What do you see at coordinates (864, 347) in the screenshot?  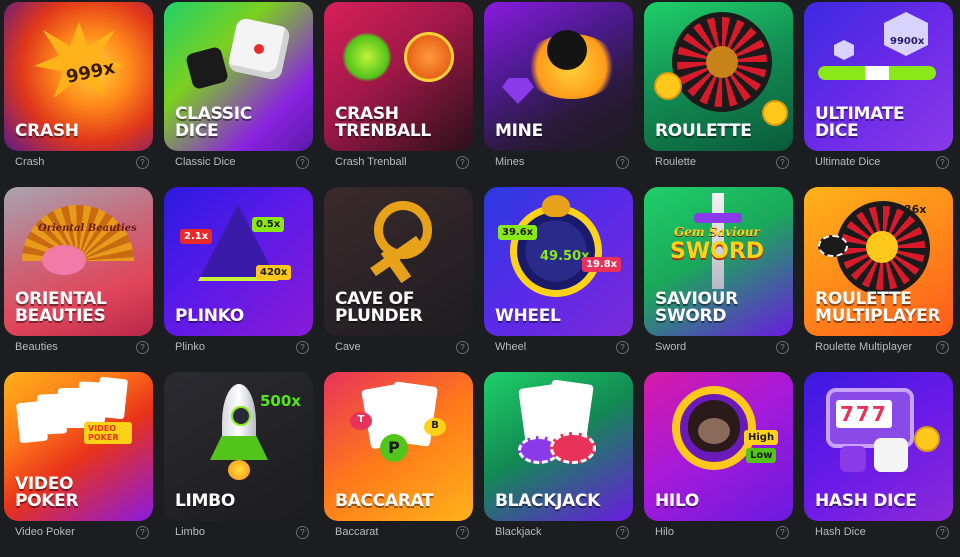 I see `game-caption: Roulette Multiplayer` at bounding box center [864, 347].